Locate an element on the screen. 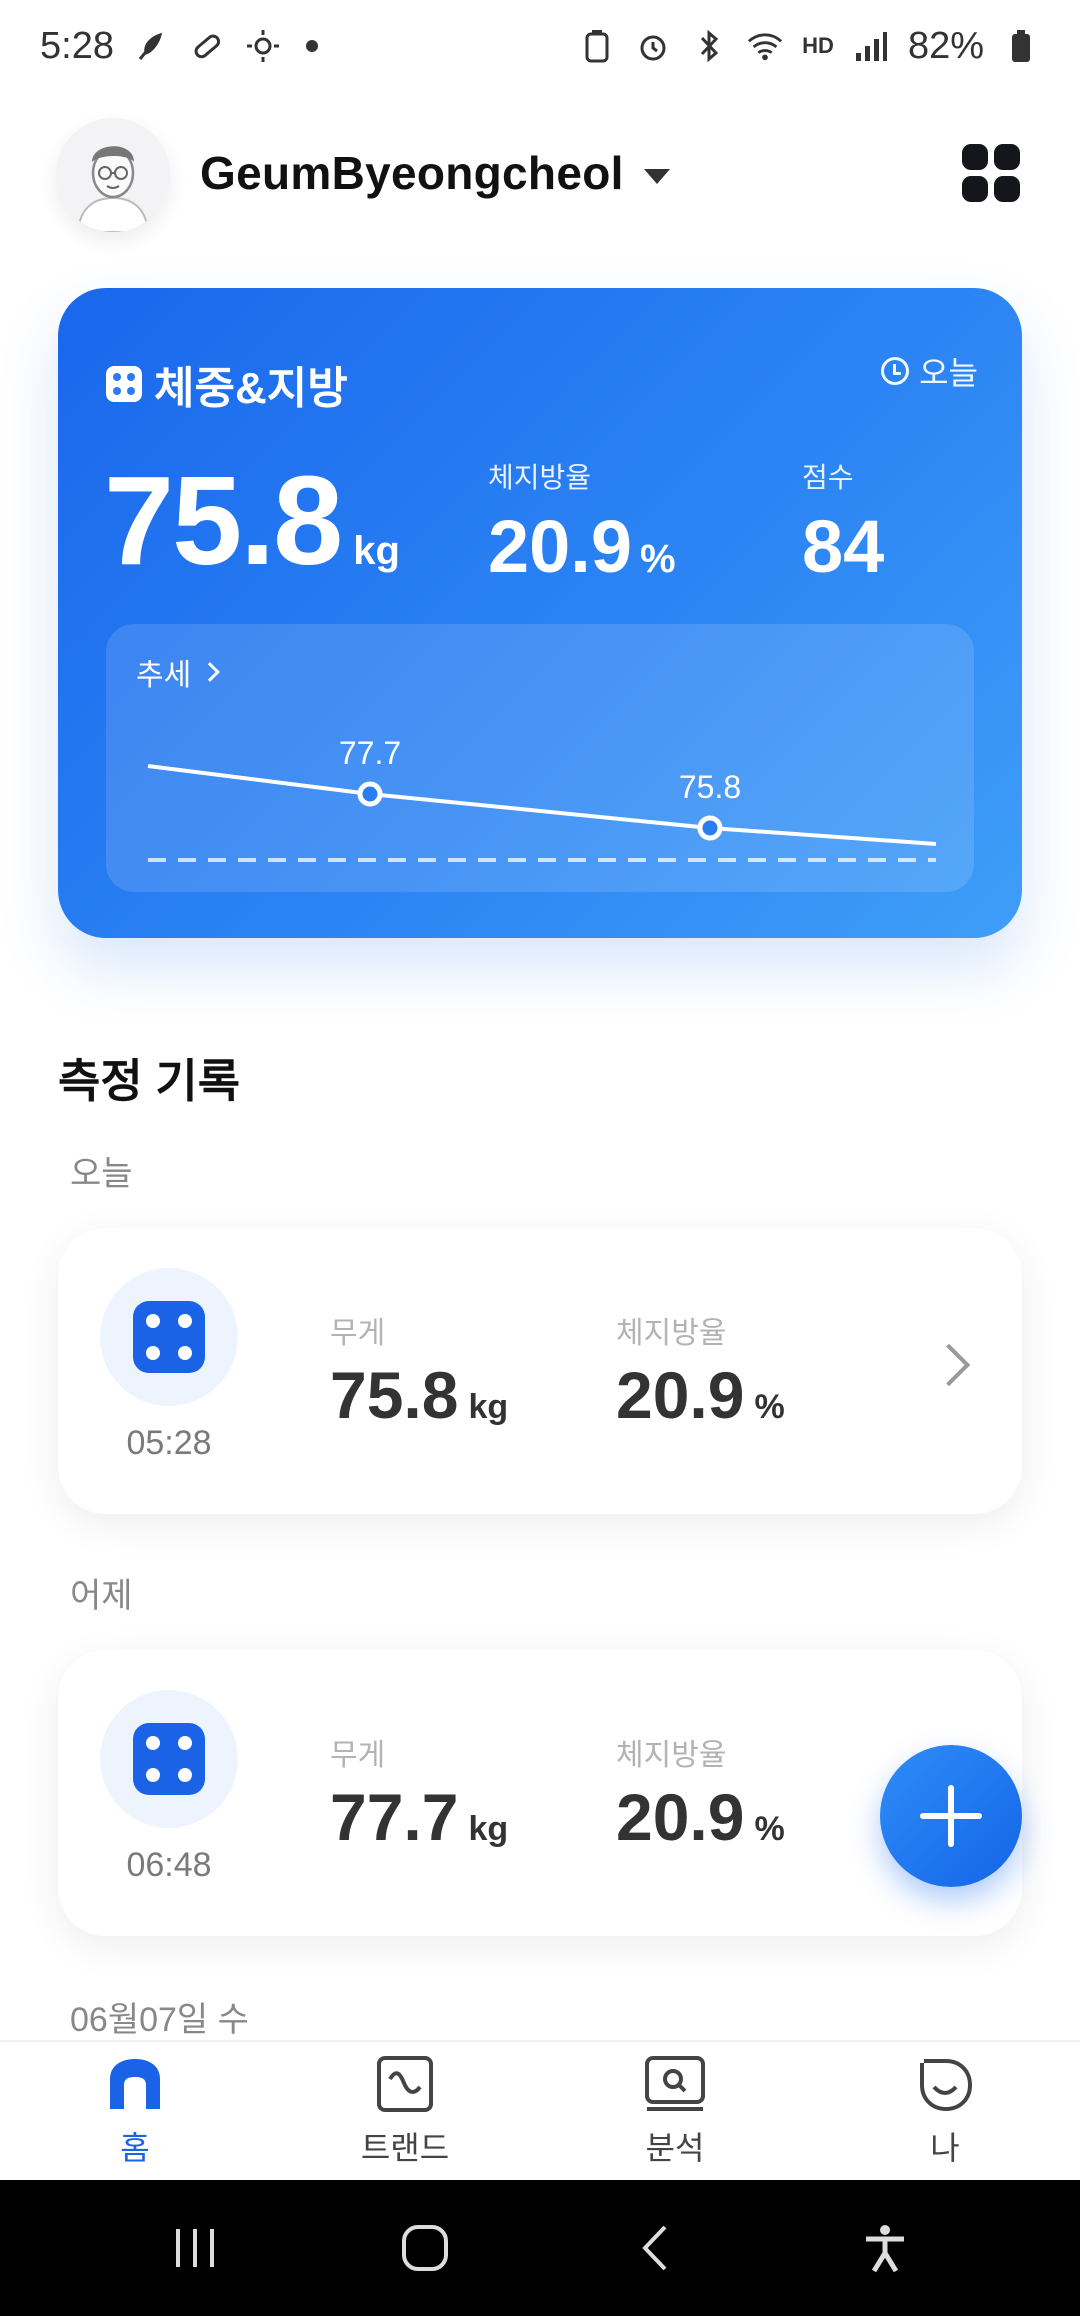  record-weight: 무게 75.8 kg is located at coordinates (419, 1368).